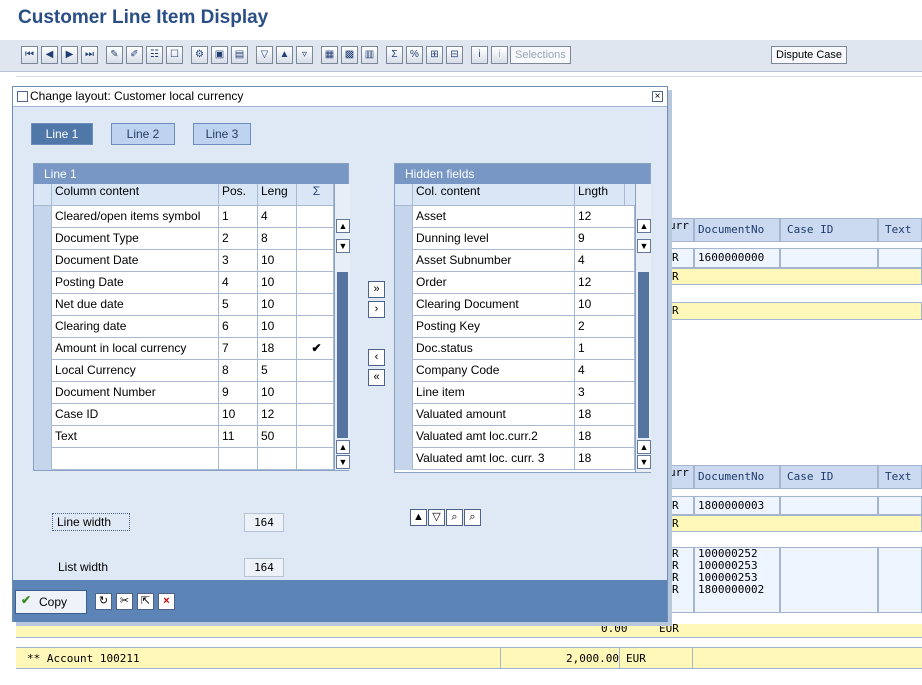 Image resolution: width=922 pixels, height=685 pixels. What do you see at coordinates (900, 258) in the screenshot?
I see `bg-top-text` at bounding box center [900, 258].